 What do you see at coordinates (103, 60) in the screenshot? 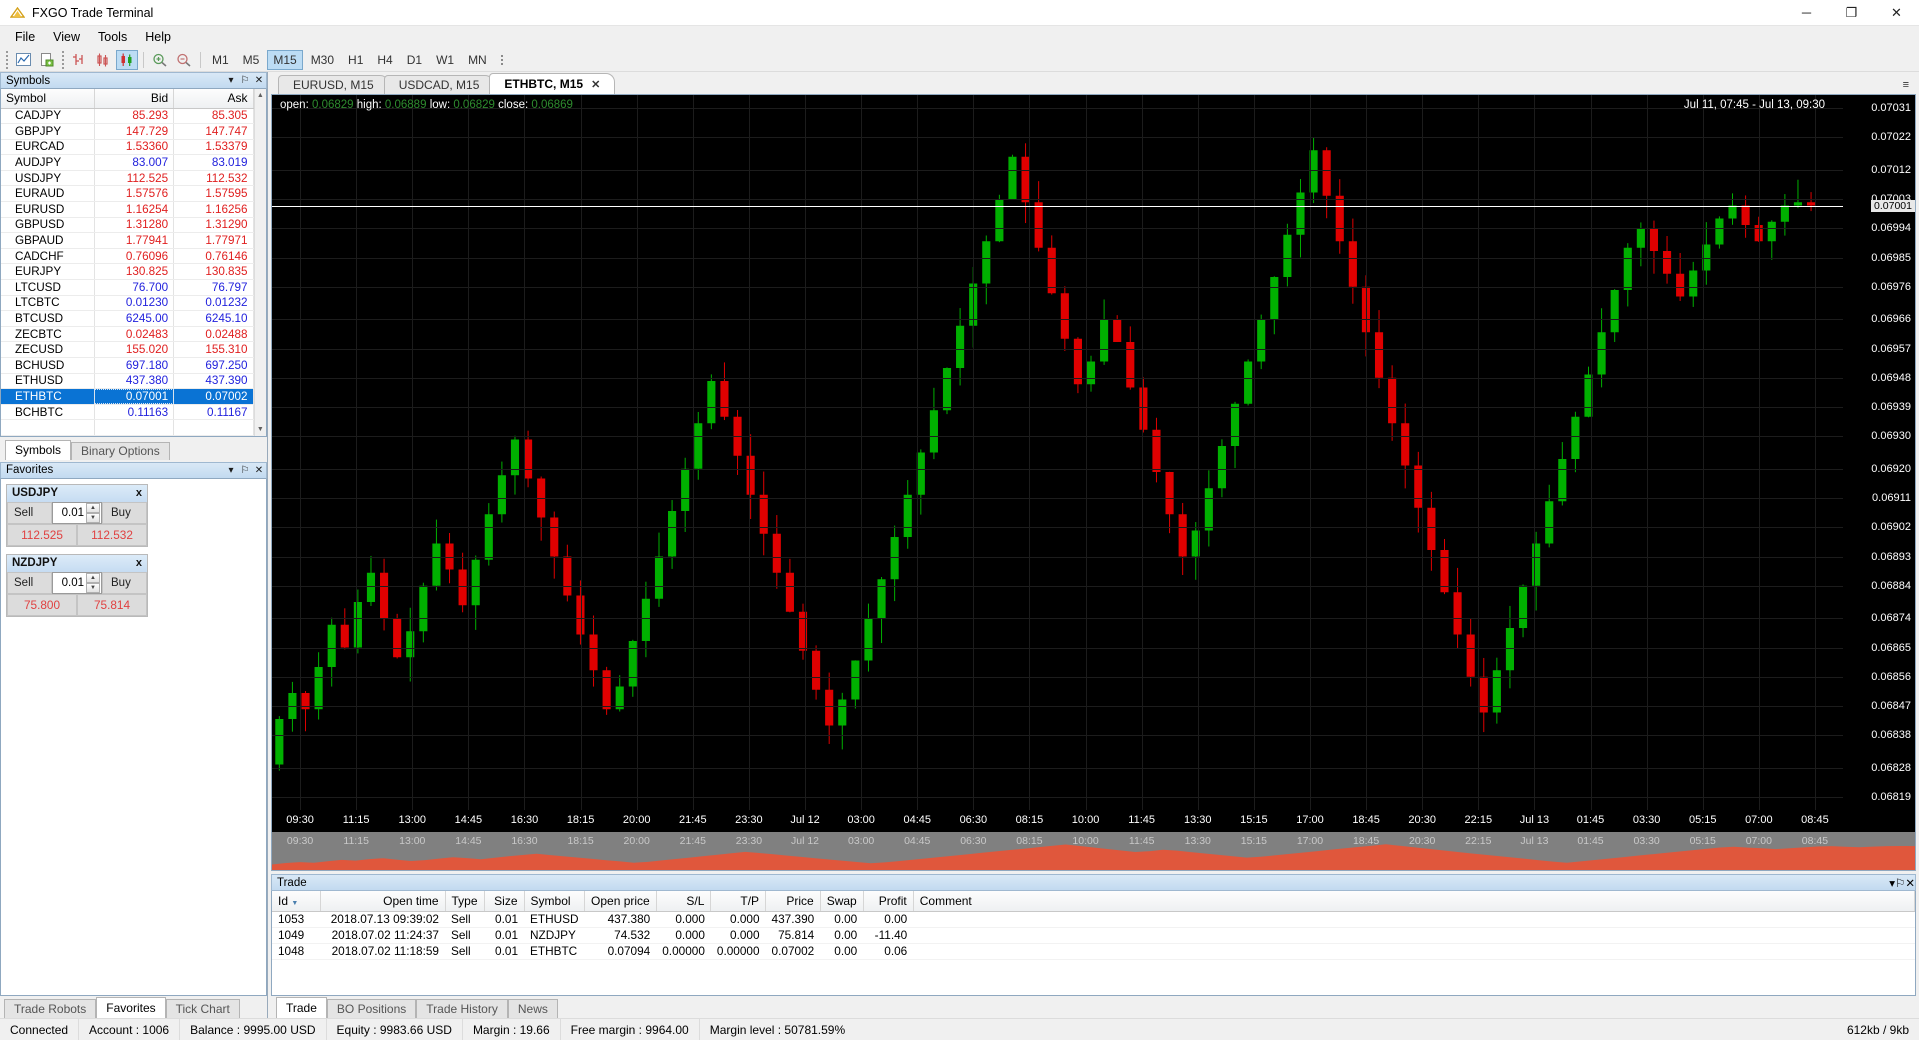
I see `line-chart-icon` at bounding box center [103, 60].